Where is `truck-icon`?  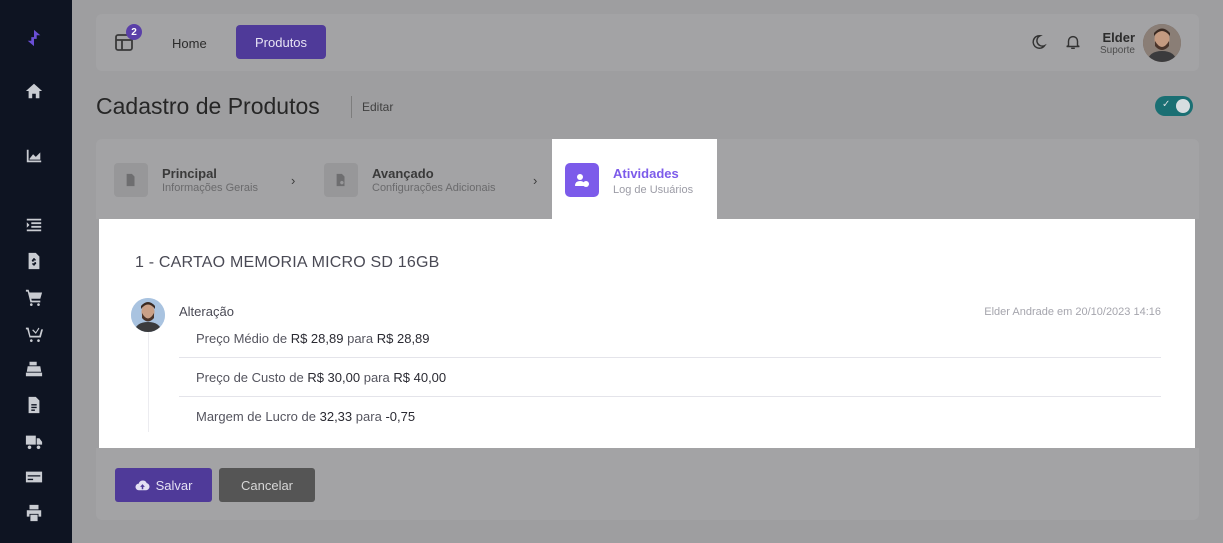
truck-icon is located at coordinates (34, 441).